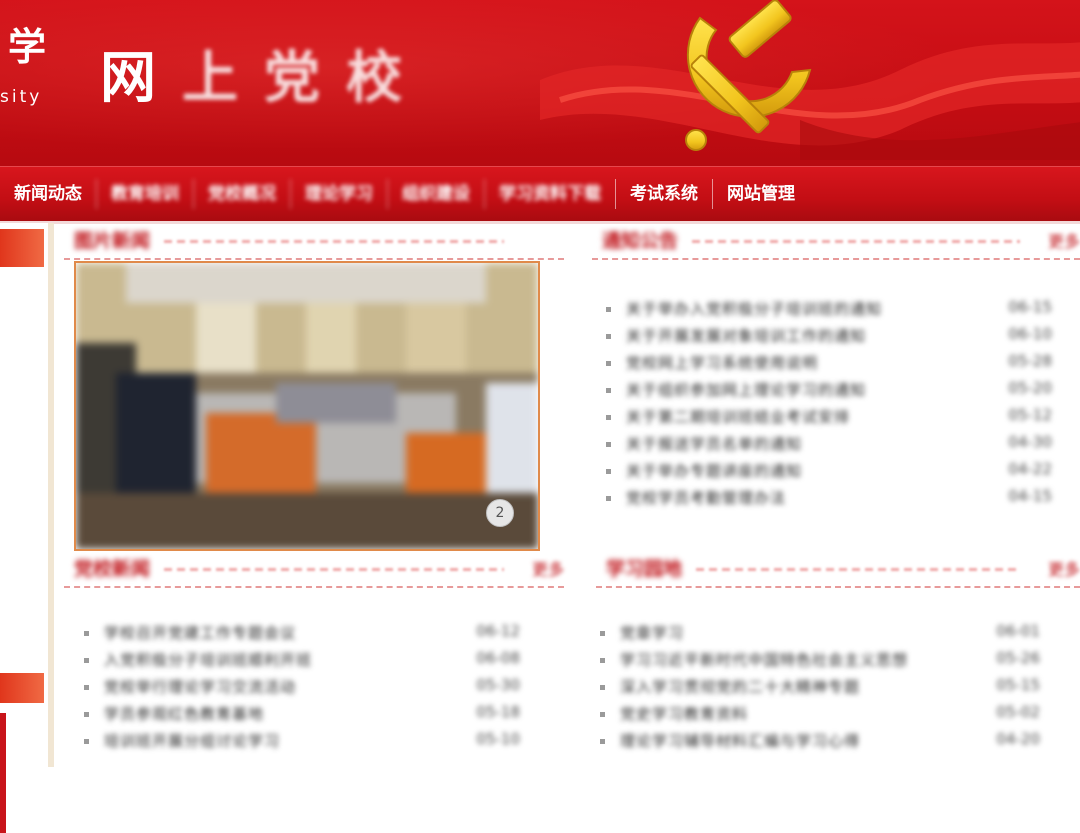  I want to click on list-item-date: 04-20, so click(1018, 739).